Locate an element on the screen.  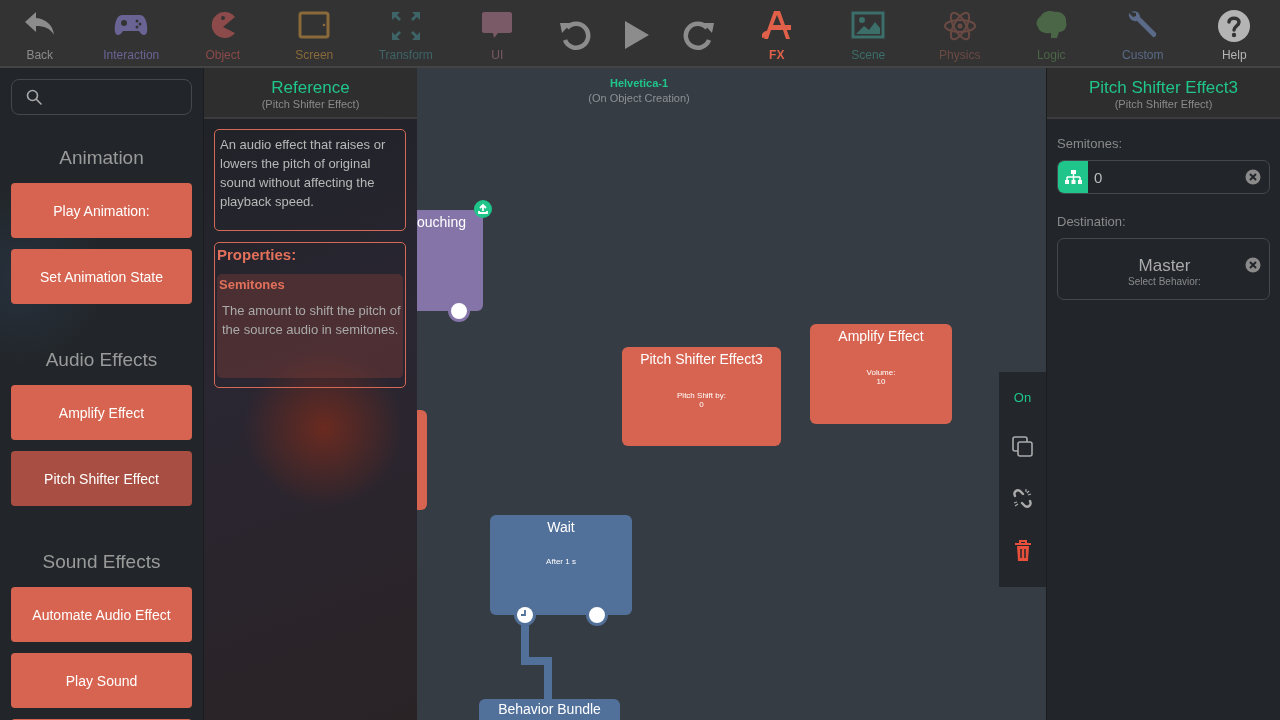
node-title: Wait is located at coordinates (561, 527).